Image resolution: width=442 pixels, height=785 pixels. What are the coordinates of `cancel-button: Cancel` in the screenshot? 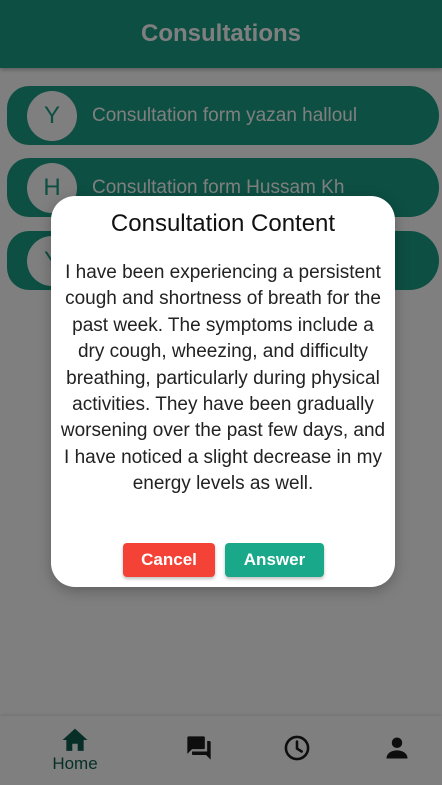 It's located at (169, 560).